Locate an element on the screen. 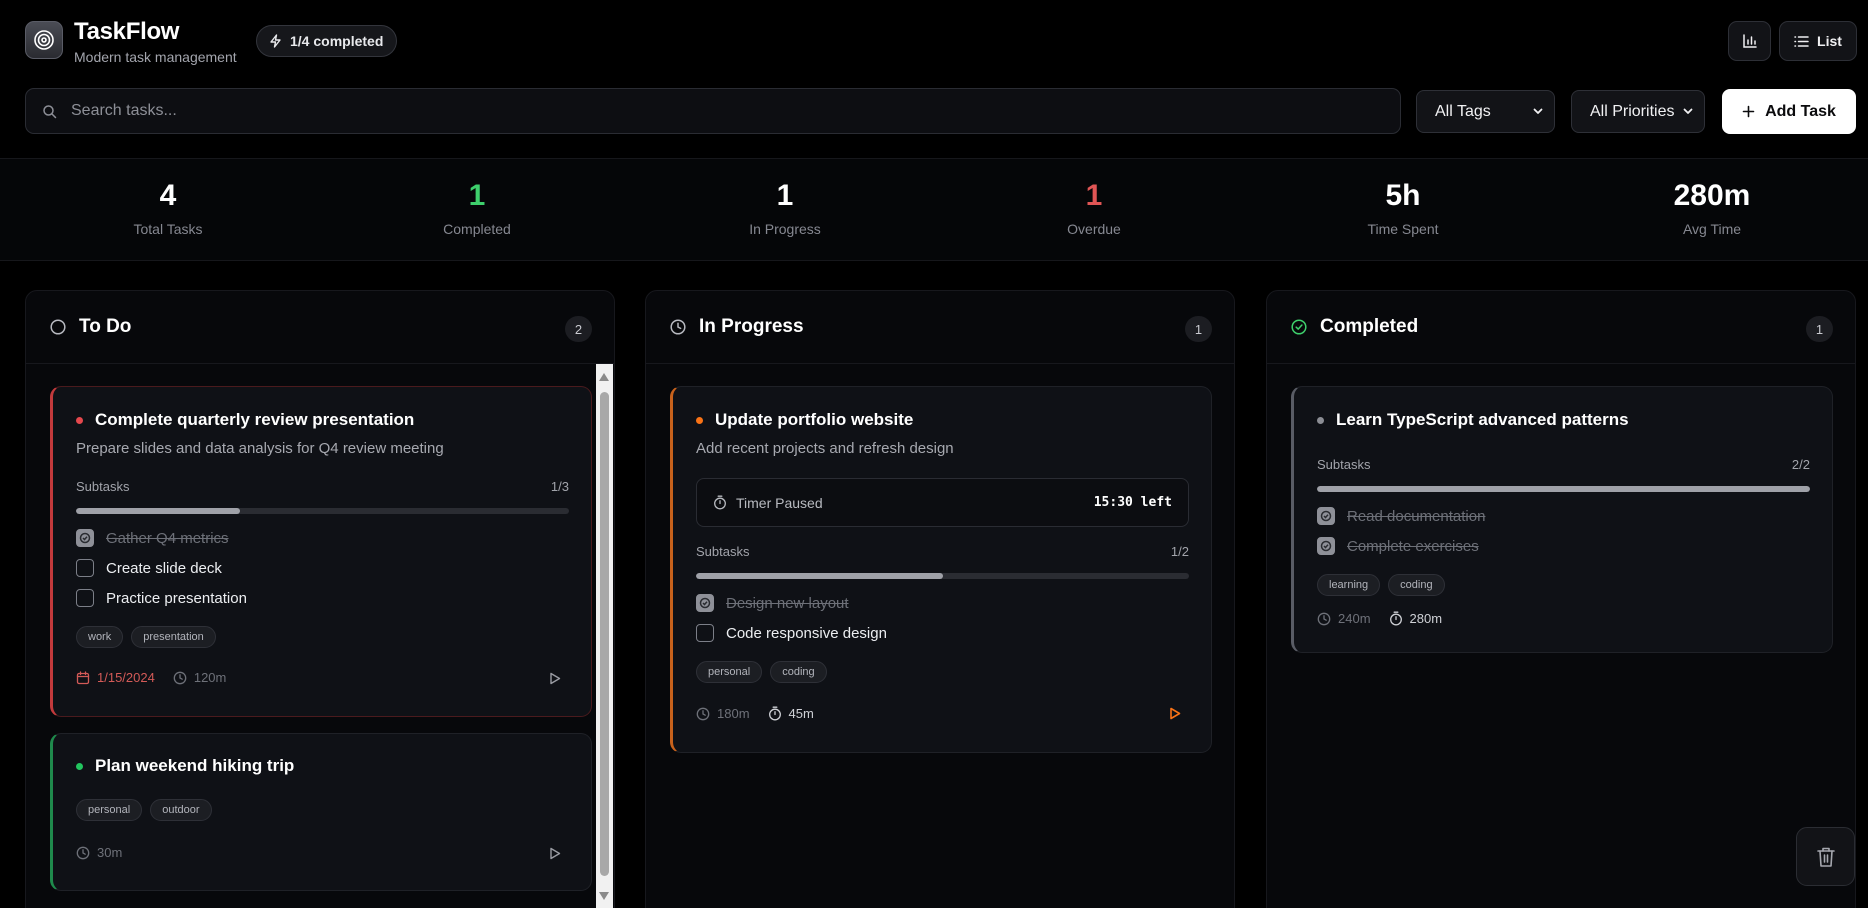  task-title: Learn TypeScript advanced patterns is located at coordinates (1482, 419).